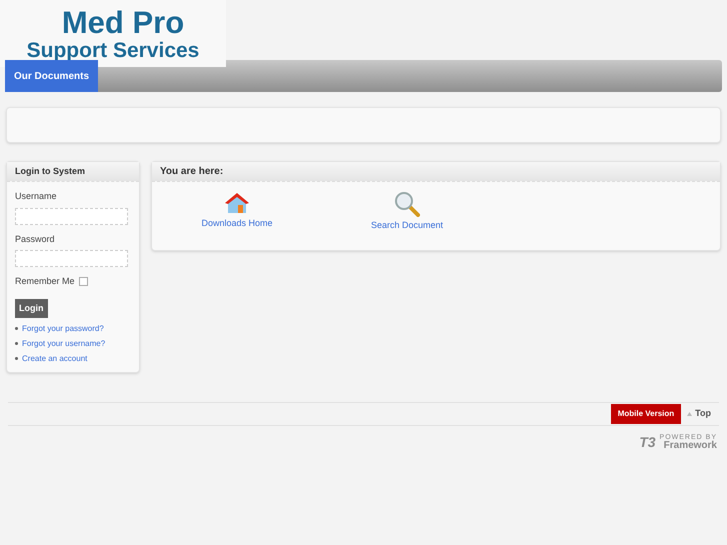 The width and height of the screenshot is (727, 545). I want to click on framework-text: Framework, so click(690, 446).